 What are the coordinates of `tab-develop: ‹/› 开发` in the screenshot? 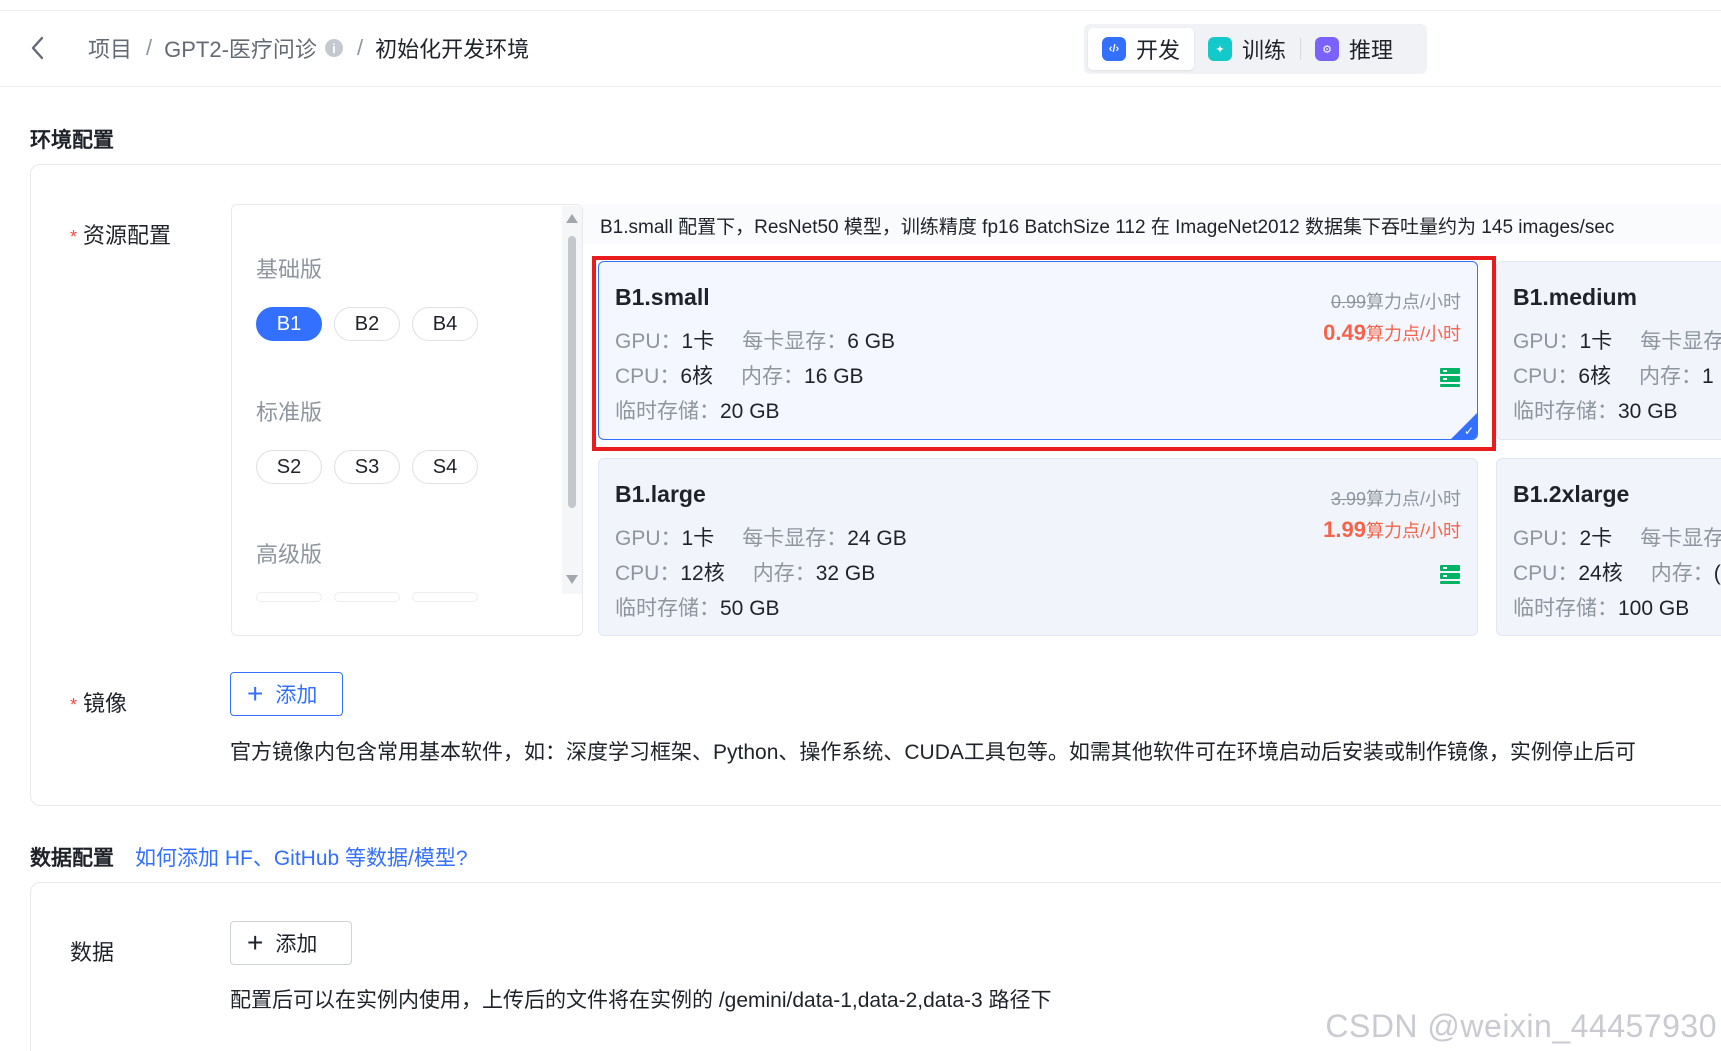 It's located at (1141, 49).